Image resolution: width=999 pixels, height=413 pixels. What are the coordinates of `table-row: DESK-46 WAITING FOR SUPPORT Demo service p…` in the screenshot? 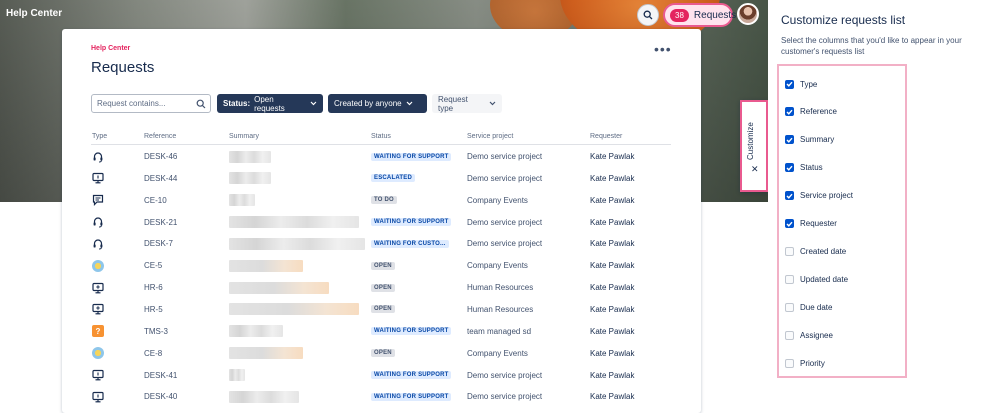 It's located at (381, 156).